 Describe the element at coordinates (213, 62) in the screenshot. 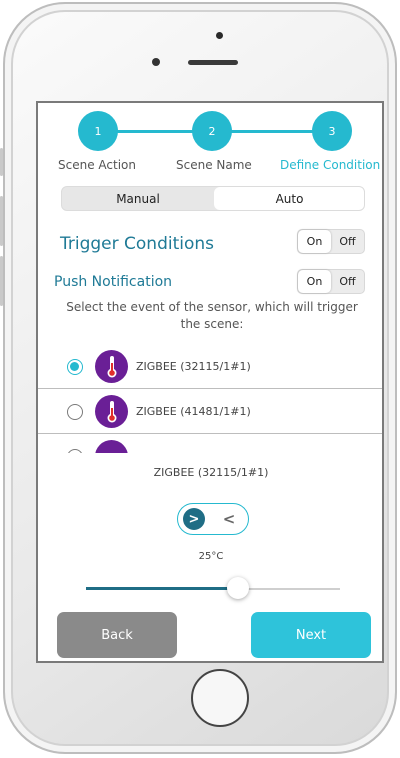

I see `earpiece-speaker` at that location.